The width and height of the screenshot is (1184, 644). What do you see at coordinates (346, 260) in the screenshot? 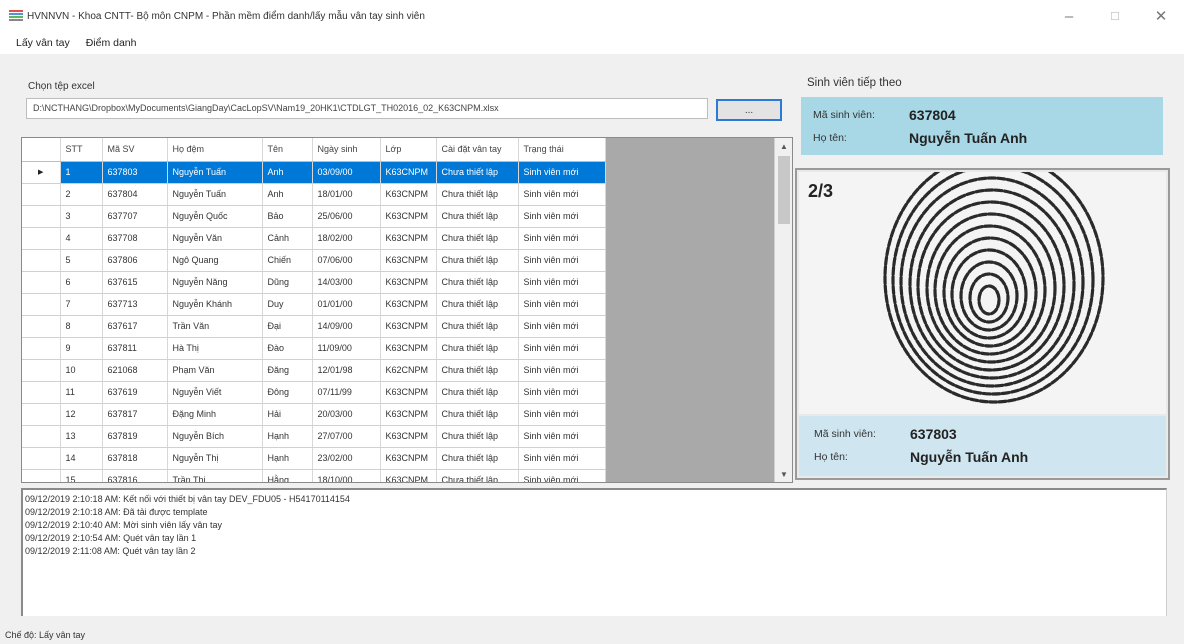
I see `table-cell: 07/06/00` at bounding box center [346, 260].